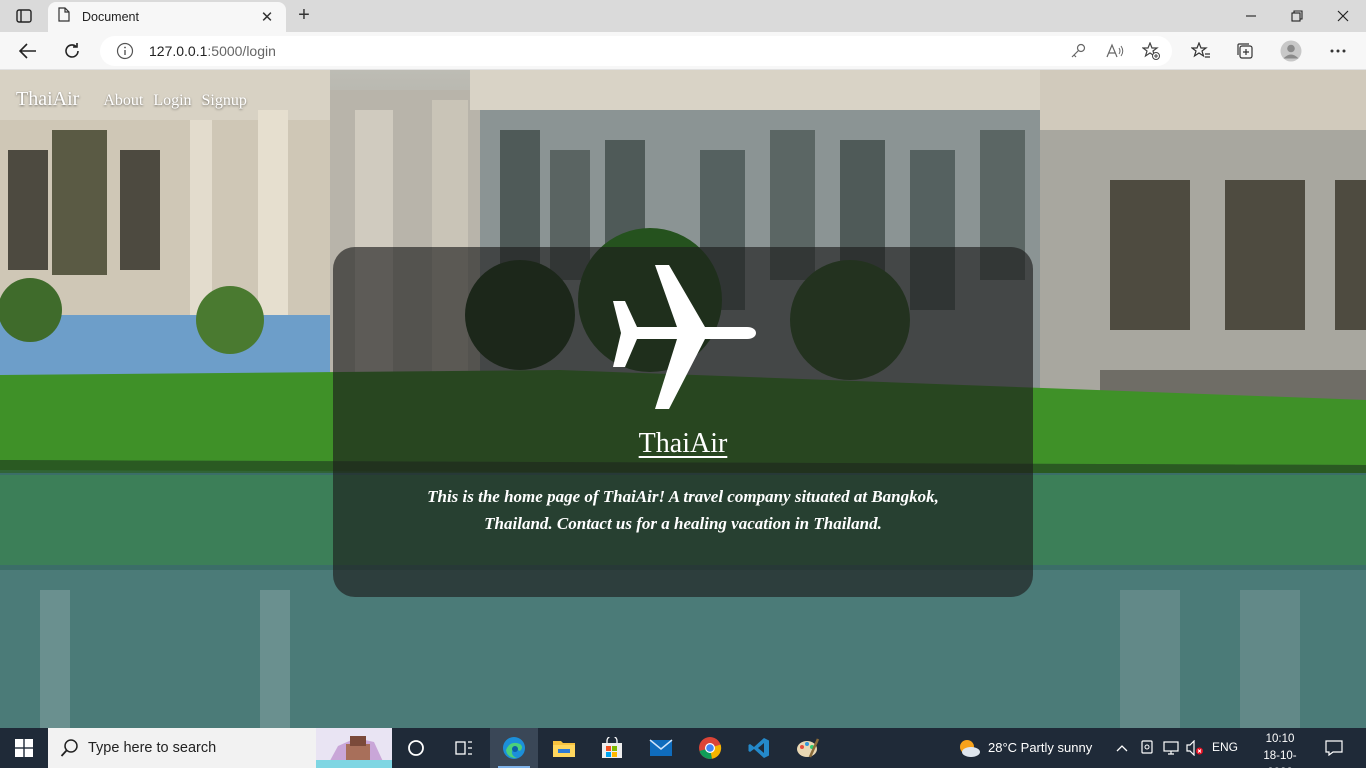 Image resolution: width=1366 pixels, height=768 pixels. I want to click on microsoft-store-icon, so click(612, 748).